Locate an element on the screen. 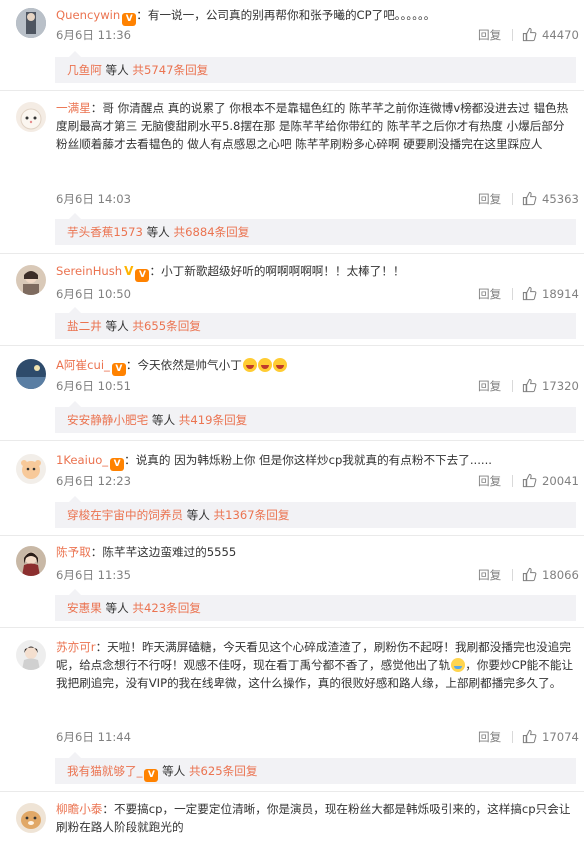 The height and width of the screenshot is (842, 584). reply-summary: 穿梭在宇宙中的饲养员 等人 共1367条回复 is located at coordinates (315, 512).